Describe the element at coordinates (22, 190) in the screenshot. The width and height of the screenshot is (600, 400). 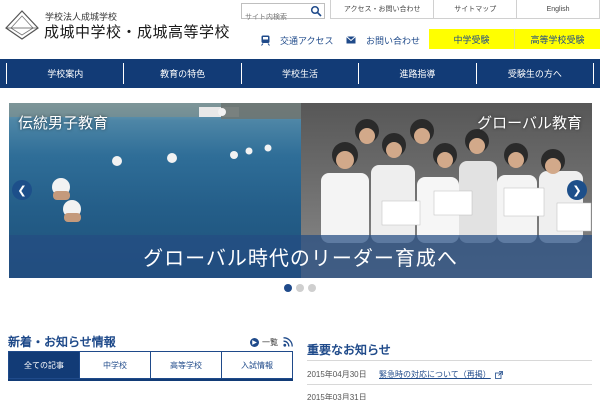
I see `chevron-left-icon: ❮` at that location.